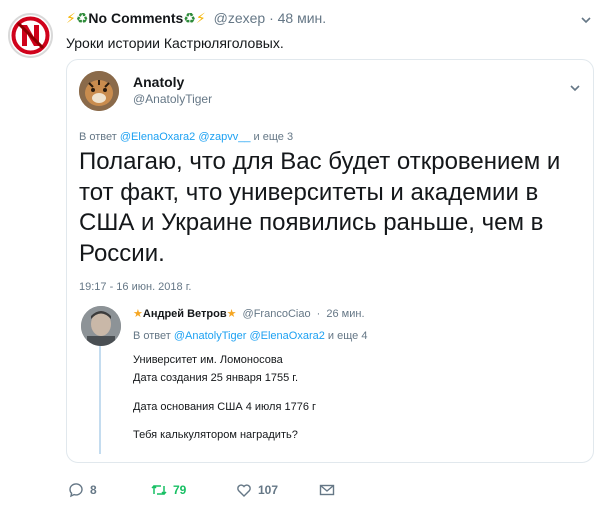 The width and height of the screenshot is (604, 505). Describe the element at coordinates (175, 43) in the screenshot. I see `tweet-text: Уроки истории Кастрюляголовых.` at that location.